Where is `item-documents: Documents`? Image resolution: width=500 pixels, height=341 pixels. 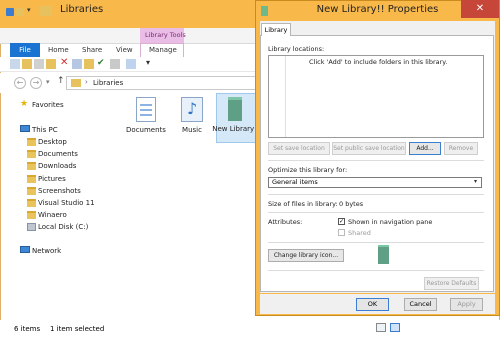
item-documents: Documents is located at coordinates (146, 130).